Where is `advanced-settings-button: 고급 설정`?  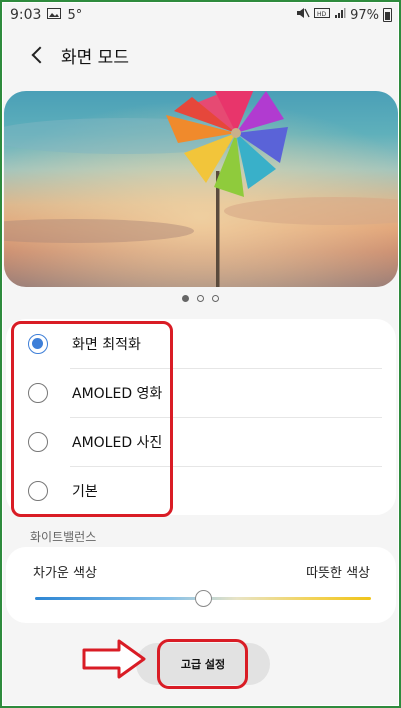
advanced-settings-button: 고급 설정 is located at coordinates (203, 664).